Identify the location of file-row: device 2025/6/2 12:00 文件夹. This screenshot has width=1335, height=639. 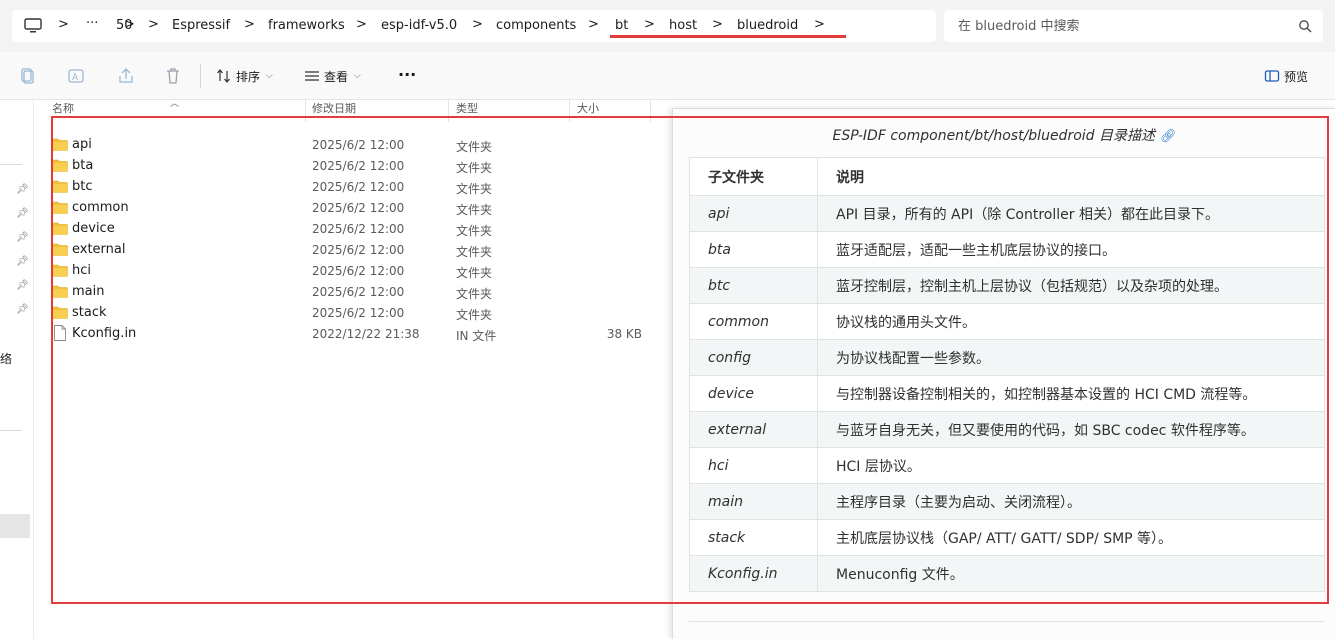
(352, 229).